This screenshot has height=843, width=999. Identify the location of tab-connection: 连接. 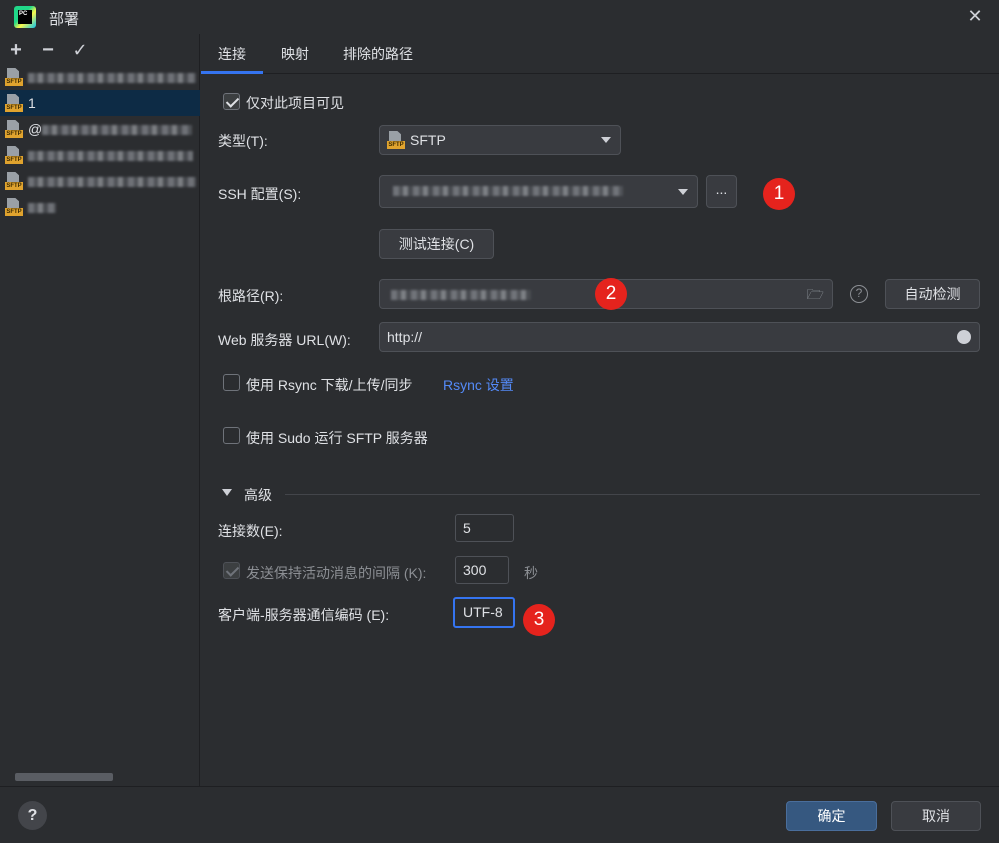
(232, 54).